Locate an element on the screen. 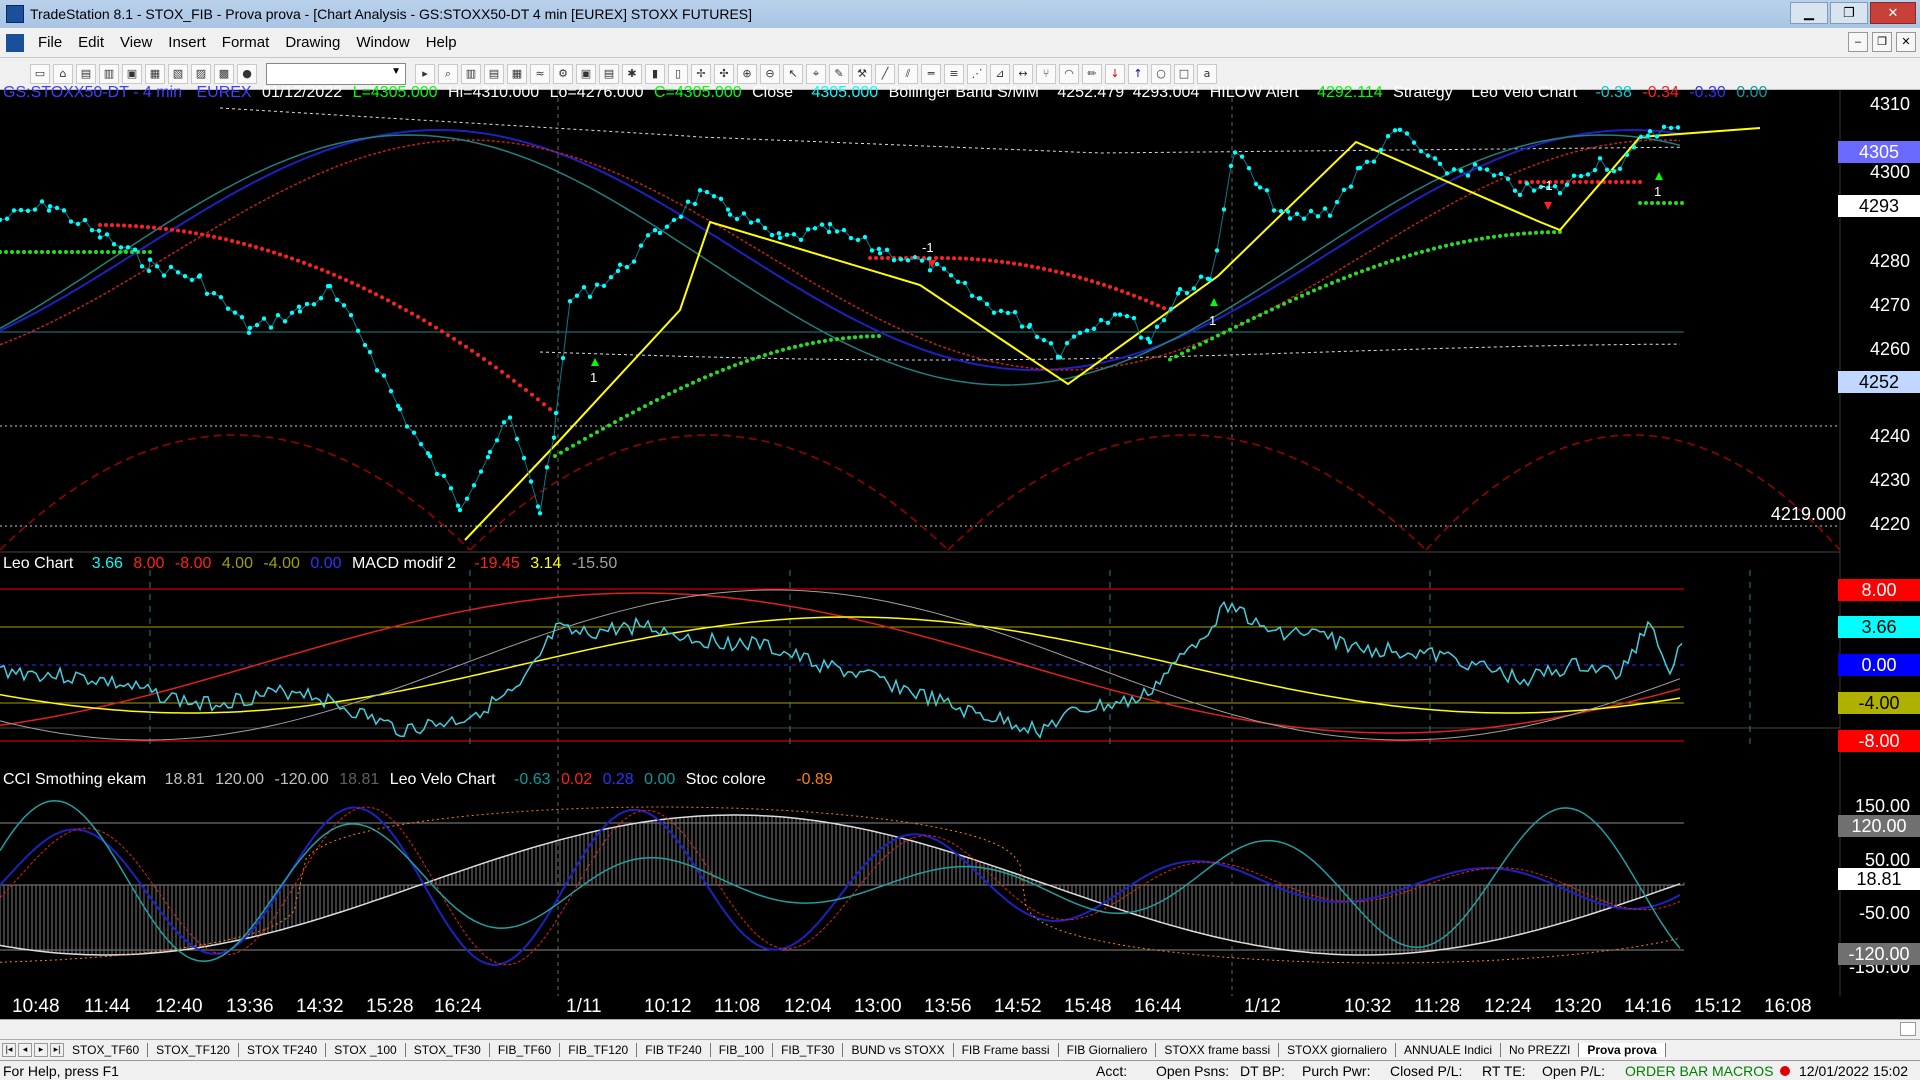 The height and width of the screenshot is (1080, 1920). tradestation-app-icon is located at coordinates (15, 14).